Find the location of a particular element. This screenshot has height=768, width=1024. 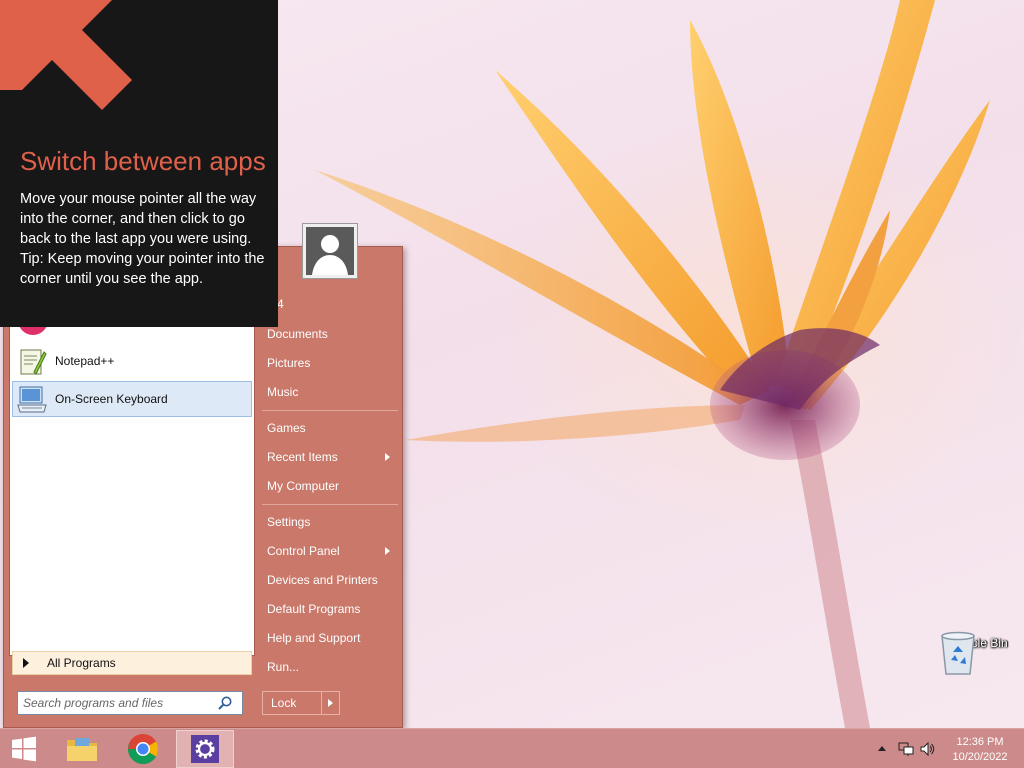

place-documents: Documents is located at coordinates (329, 334).